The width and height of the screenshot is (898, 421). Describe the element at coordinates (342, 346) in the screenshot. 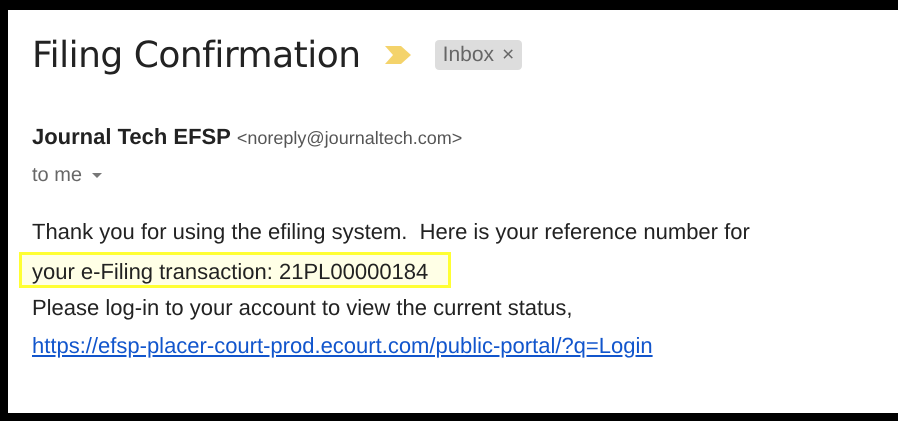

I see `portal-link: https://efsp-placer-court-prod.ecourt.com/public-portal/?q=Login` at that location.